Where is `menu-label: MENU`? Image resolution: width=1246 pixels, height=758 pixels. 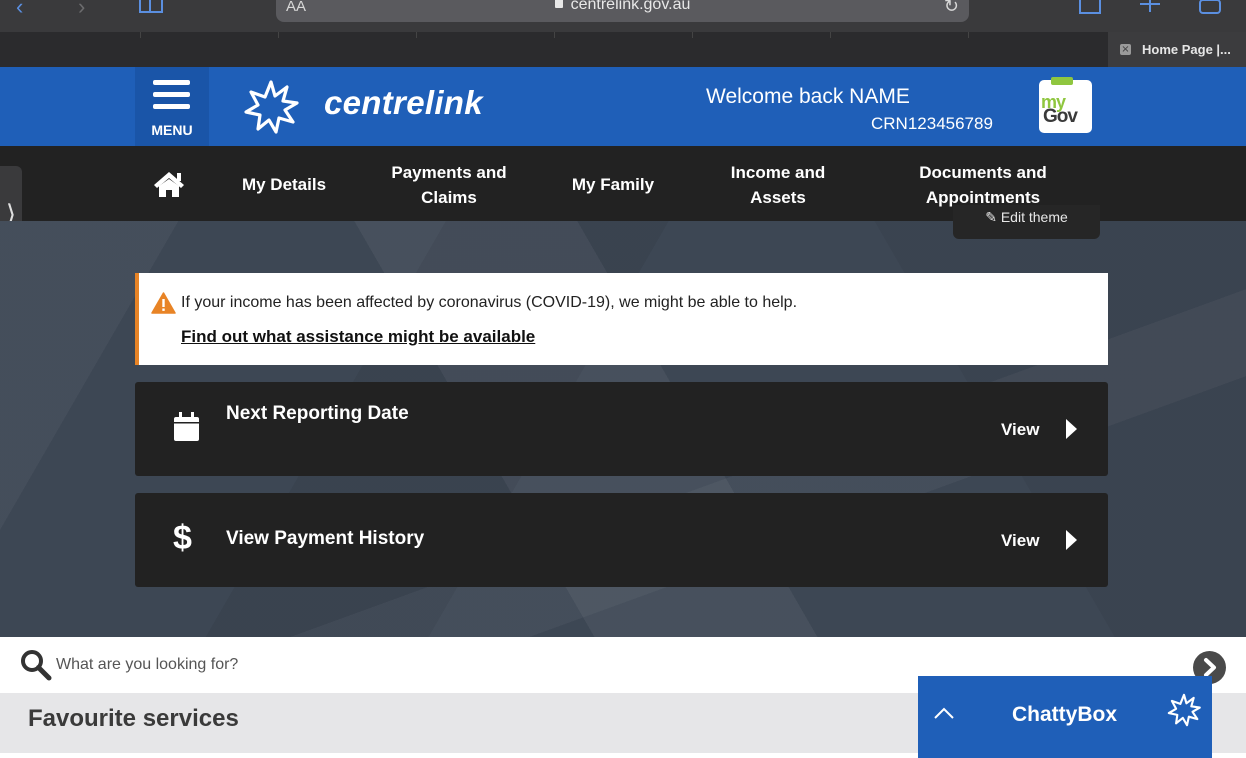 menu-label: MENU is located at coordinates (172, 130).